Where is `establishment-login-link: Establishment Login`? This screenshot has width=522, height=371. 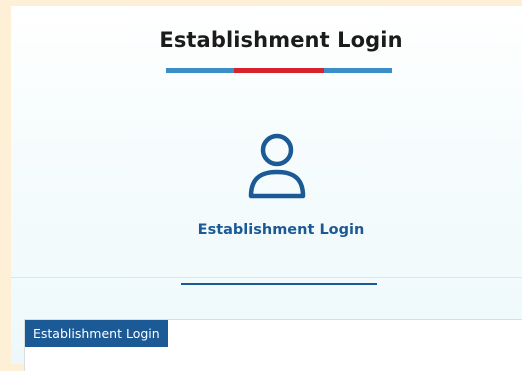 establishment-login-link: Establishment Login is located at coordinates (281, 230).